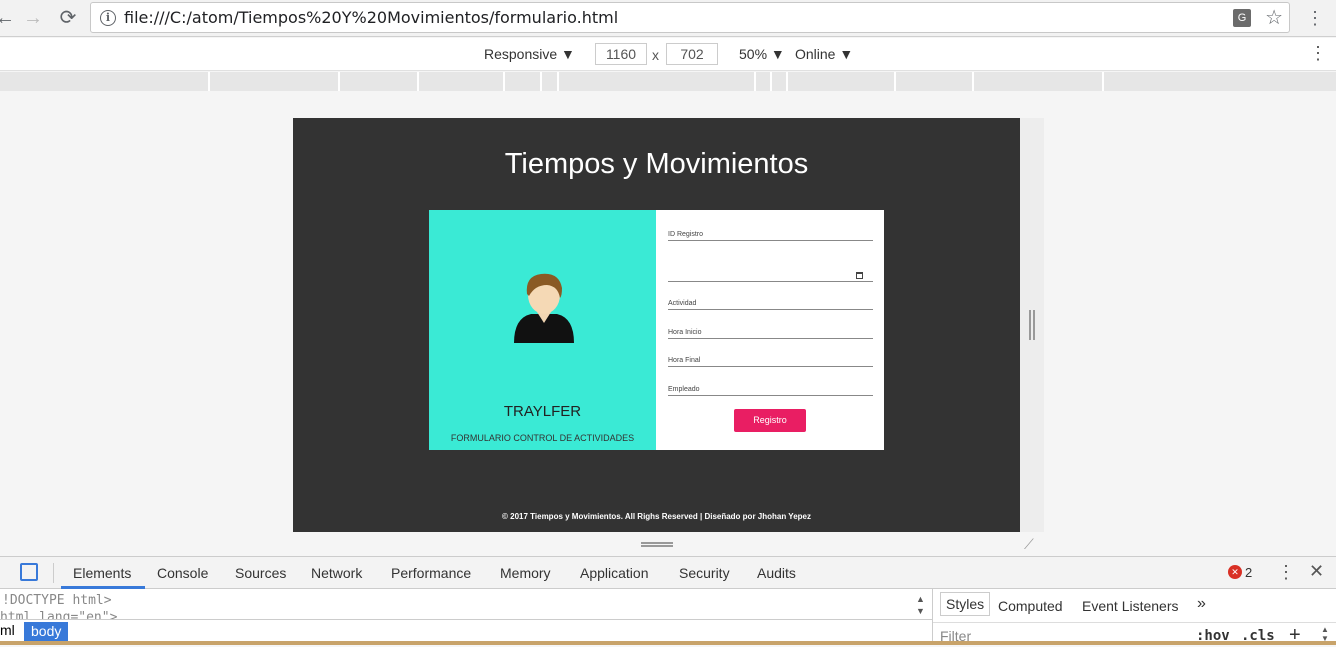  I want to click on empleado-placeholder: Empleado, so click(684, 389).